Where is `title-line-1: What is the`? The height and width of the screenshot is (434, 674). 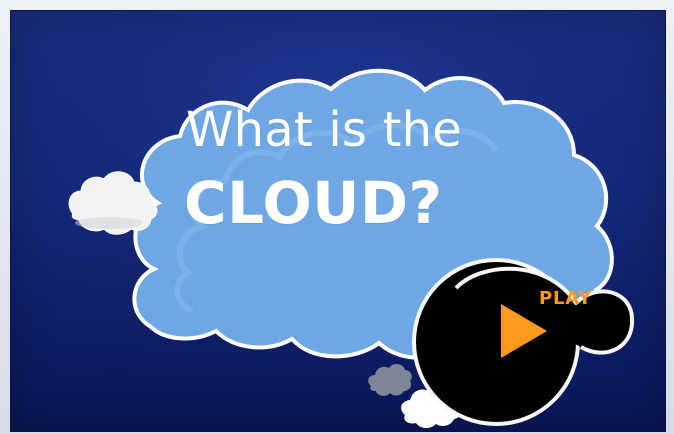
title-line-1: What is the is located at coordinates (324, 130).